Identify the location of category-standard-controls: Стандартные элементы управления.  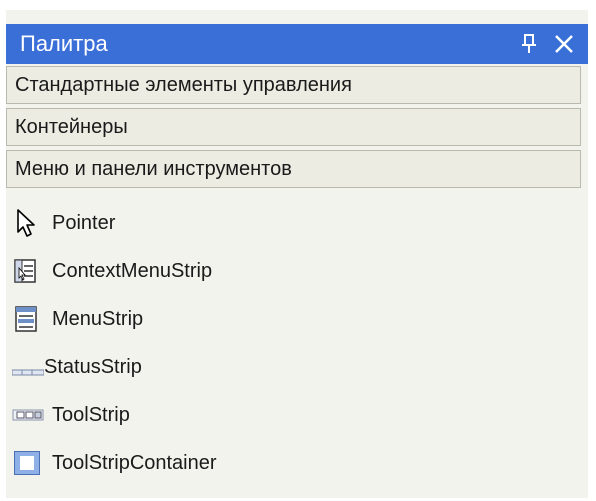
(293, 85).